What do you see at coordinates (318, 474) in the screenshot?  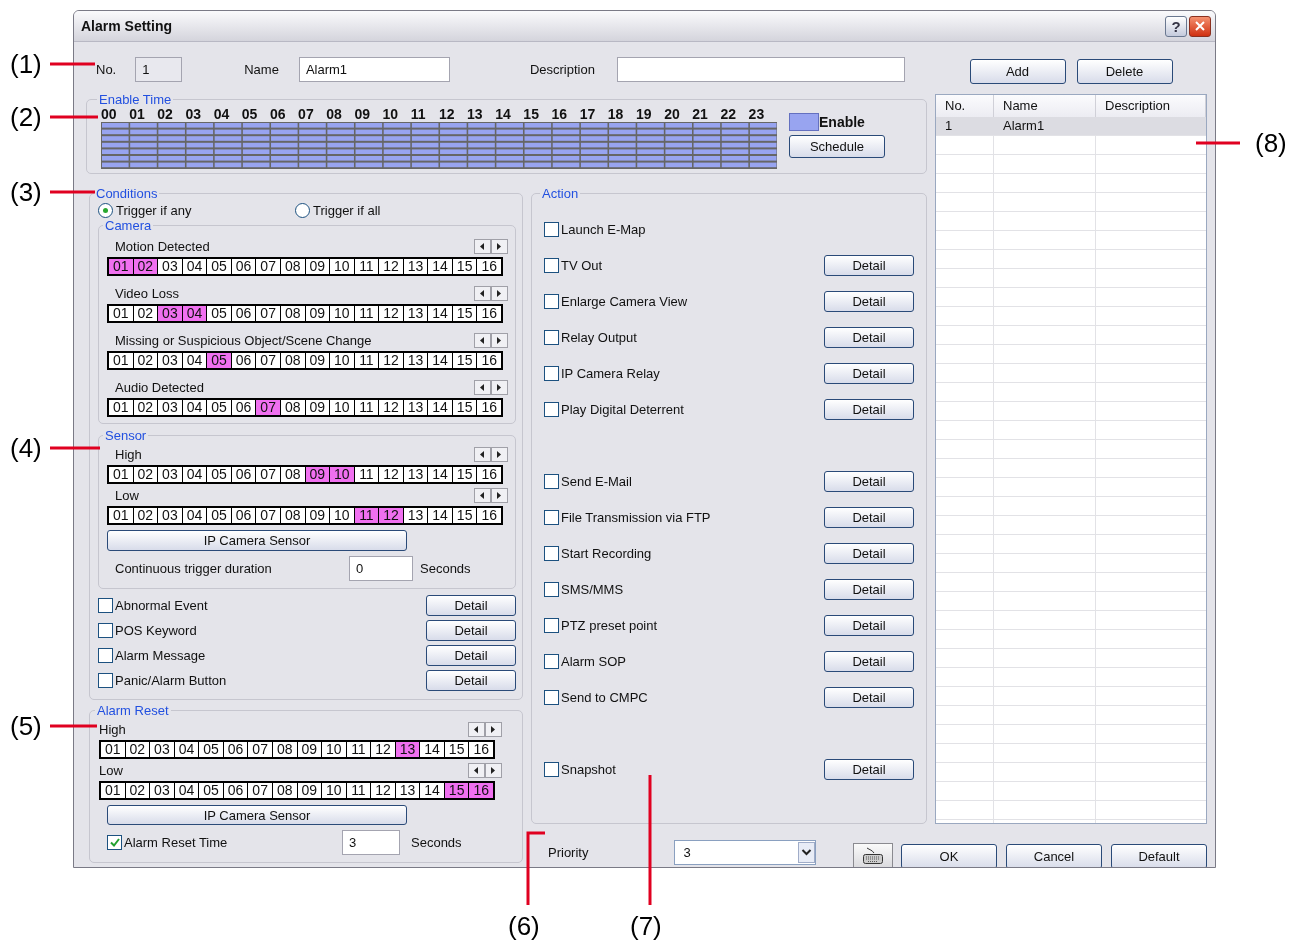 I see `channel-cell: 09` at bounding box center [318, 474].